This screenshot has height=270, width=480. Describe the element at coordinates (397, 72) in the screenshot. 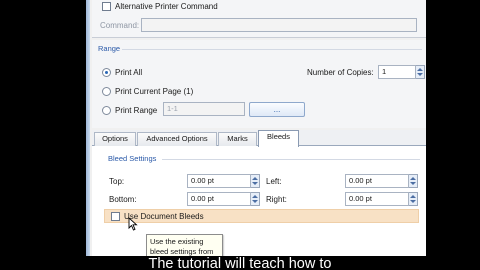

I see `copies-input: 1` at that location.